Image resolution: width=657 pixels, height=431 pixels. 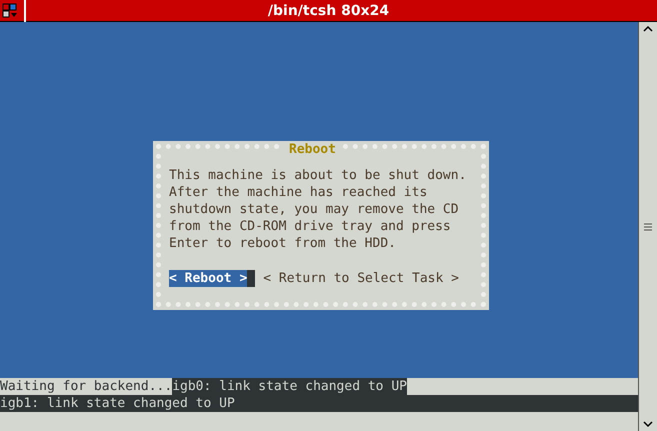 I want to click on message-line: Enter to reboot from the HDD., so click(x=283, y=243).